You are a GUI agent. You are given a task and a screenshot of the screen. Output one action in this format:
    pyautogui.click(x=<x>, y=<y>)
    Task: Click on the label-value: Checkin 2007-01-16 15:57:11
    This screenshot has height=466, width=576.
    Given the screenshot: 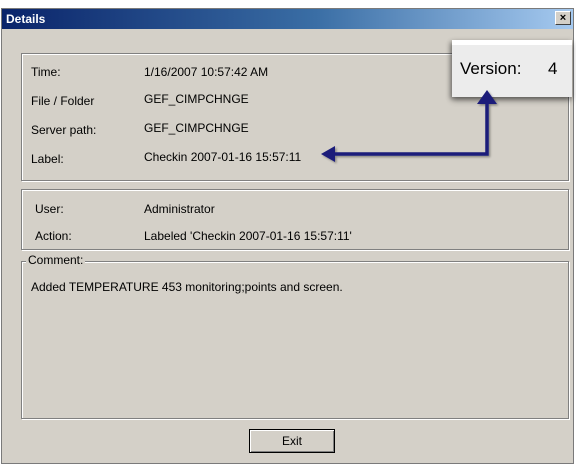 What is the action you would take?
    pyautogui.click(x=223, y=157)
    